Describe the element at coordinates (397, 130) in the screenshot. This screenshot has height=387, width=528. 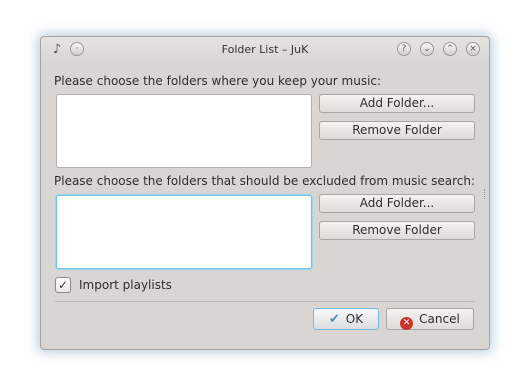
I see `remove-music-folder-button: Remove Folder` at that location.